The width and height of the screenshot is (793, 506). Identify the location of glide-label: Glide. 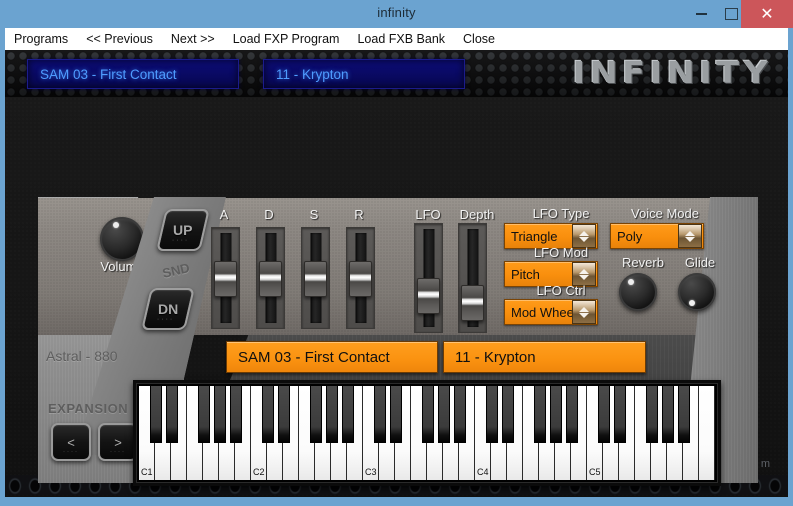
(700, 262).